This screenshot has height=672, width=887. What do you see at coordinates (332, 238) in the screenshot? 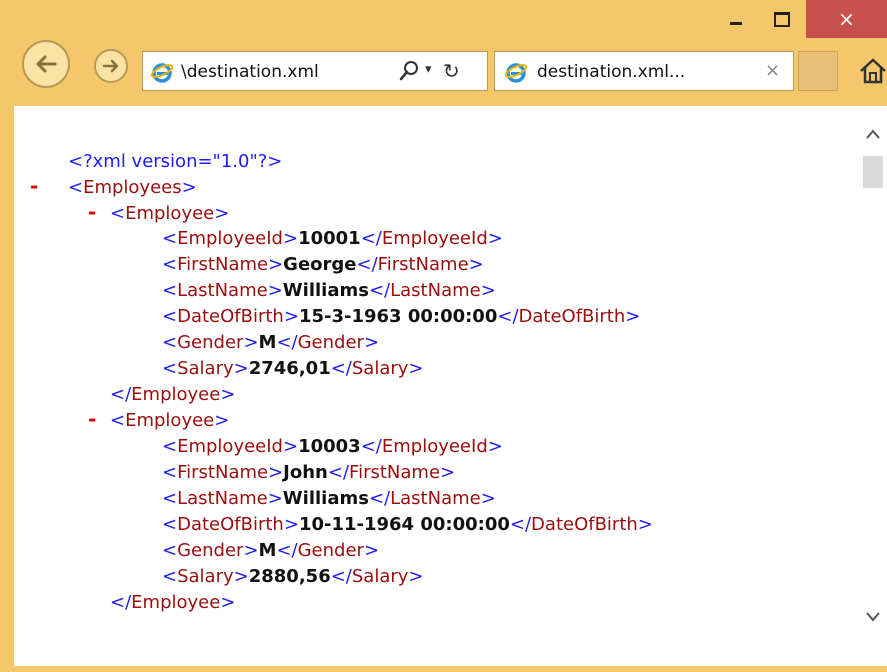
I see `xml-field-row: <EmployeeId>10001</EmployeeId>` at bounding box center [332, 238].